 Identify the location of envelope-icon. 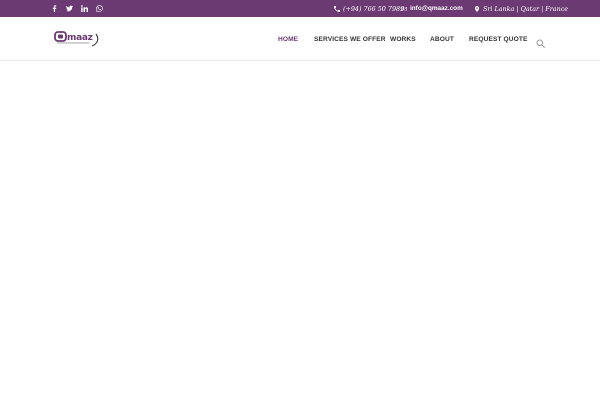
(404, 8).